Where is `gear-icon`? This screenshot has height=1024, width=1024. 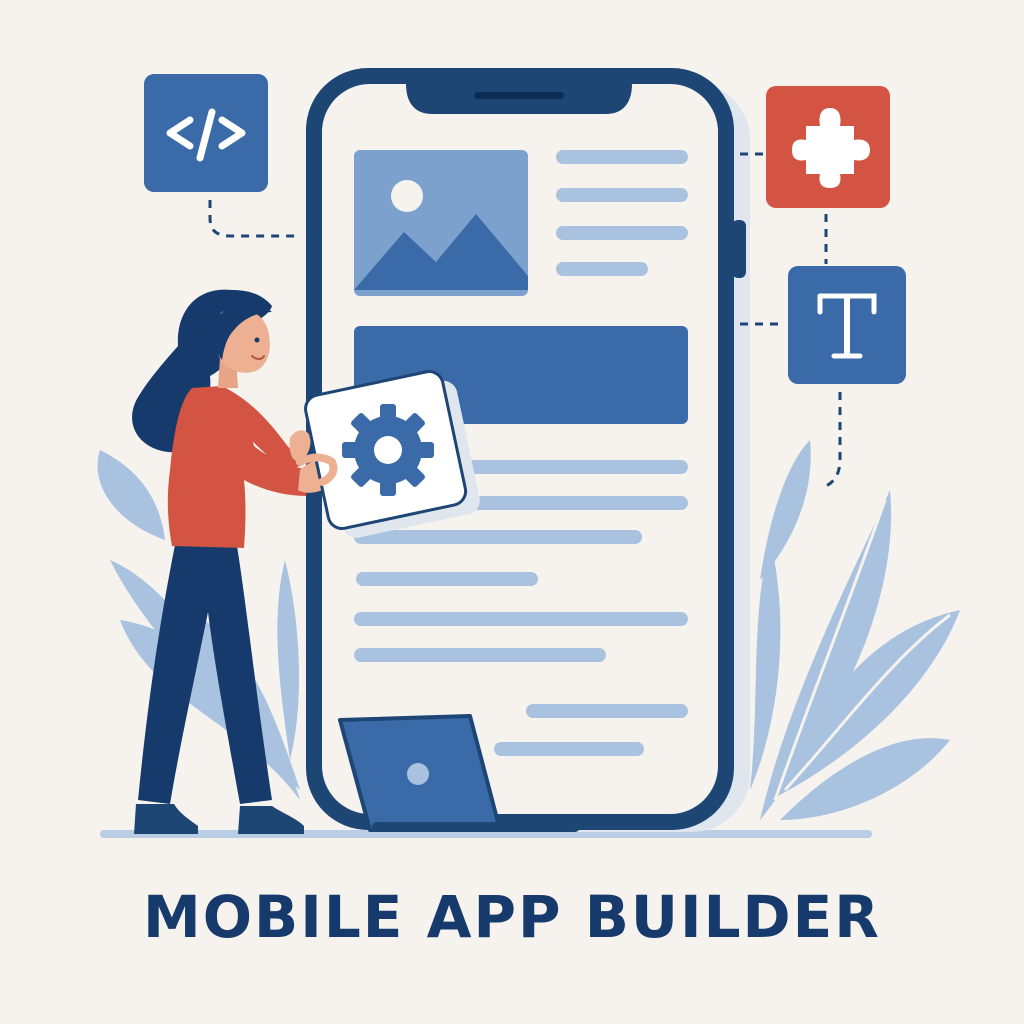 gear-icon is located at coordinates (388, 450).